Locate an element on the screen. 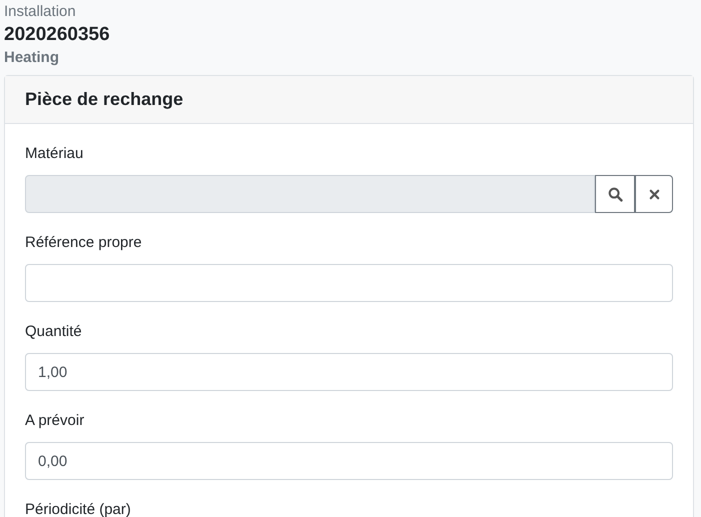 The height and width of the screenshot is (517, 701). input-field is located at coordinates (349, 283).